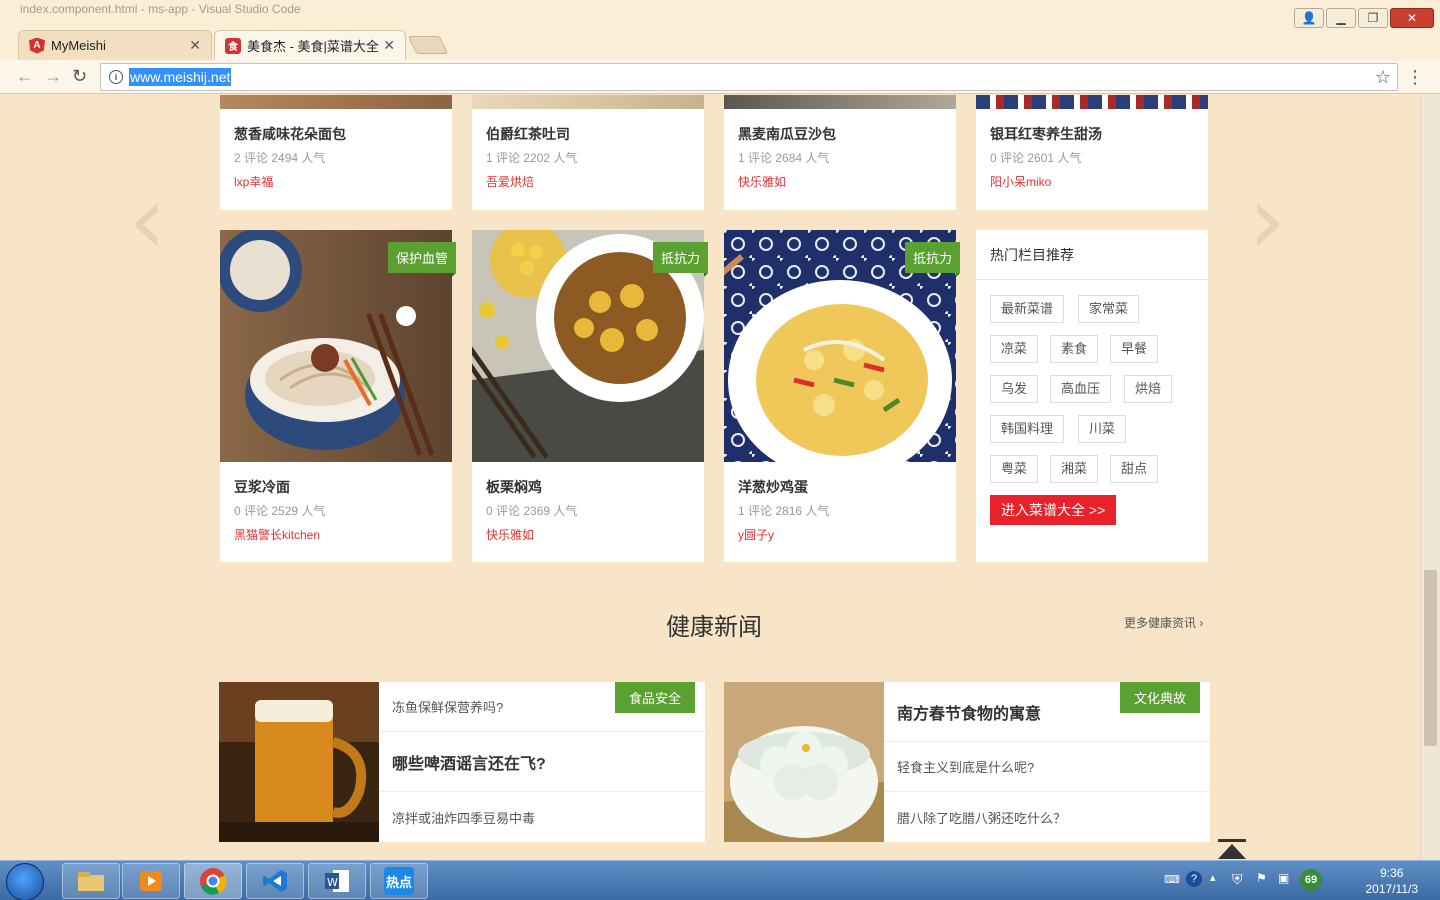 Image resolution: width=1440 pixels, height=900 pixels. Describe the element at coordinates (784, 158) in the screenshot. I see `recipe-stats: 1 评论 2684 人气` at that location.